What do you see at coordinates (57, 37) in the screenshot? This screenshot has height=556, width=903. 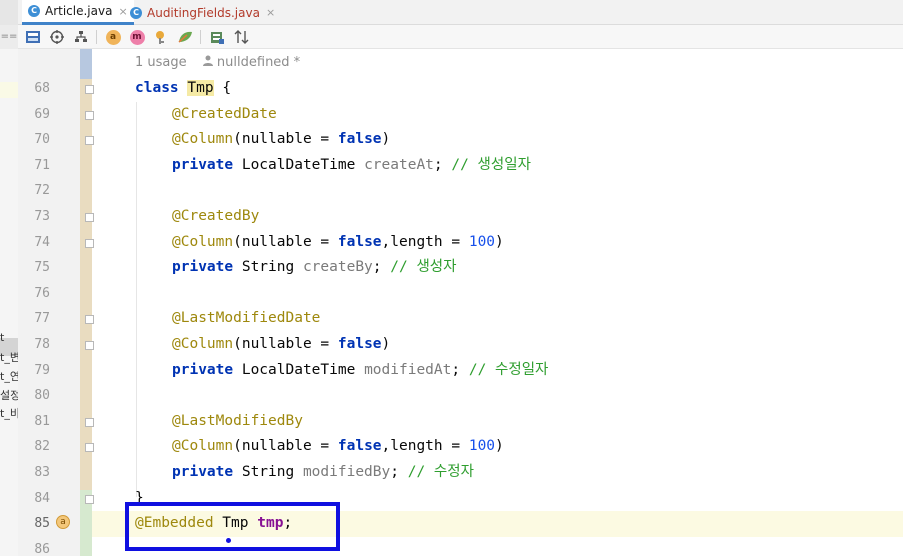 I see `crosshair-icon` at bounding box center [57, 37].